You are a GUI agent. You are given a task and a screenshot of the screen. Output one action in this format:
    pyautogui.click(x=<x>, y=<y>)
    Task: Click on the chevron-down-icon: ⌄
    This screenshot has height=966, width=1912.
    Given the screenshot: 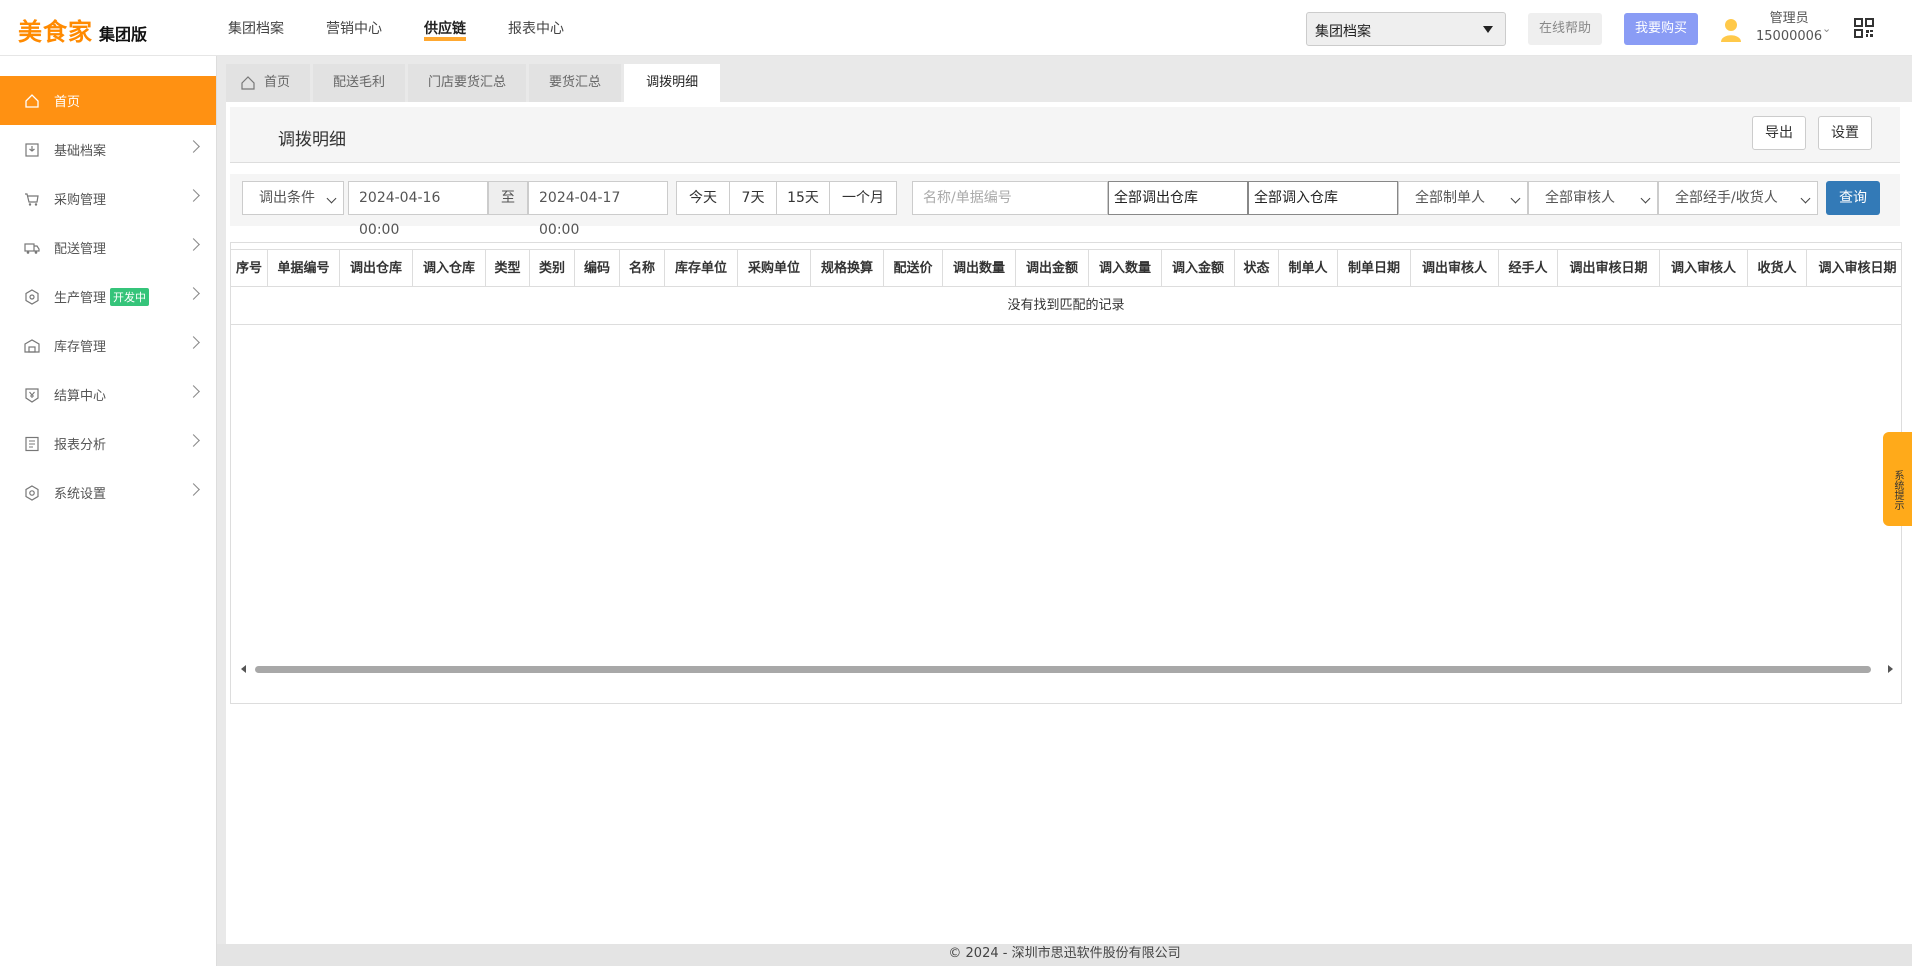 What is the action you would take?
    pyautogui.click(x=1826, y=28)
    